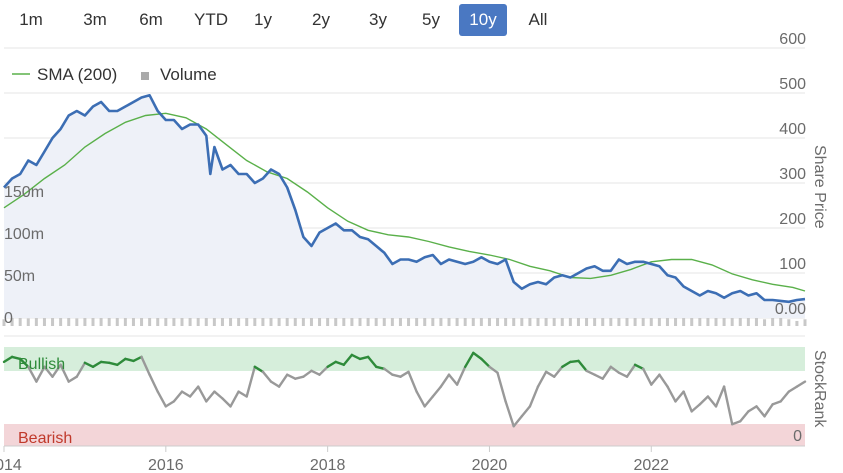 The image size is (843, 473). What do you see at coordinates (77, 74) in the screenshot?
I see `sma-legend-label: SMA (200)` at bounding box center [77, 74].